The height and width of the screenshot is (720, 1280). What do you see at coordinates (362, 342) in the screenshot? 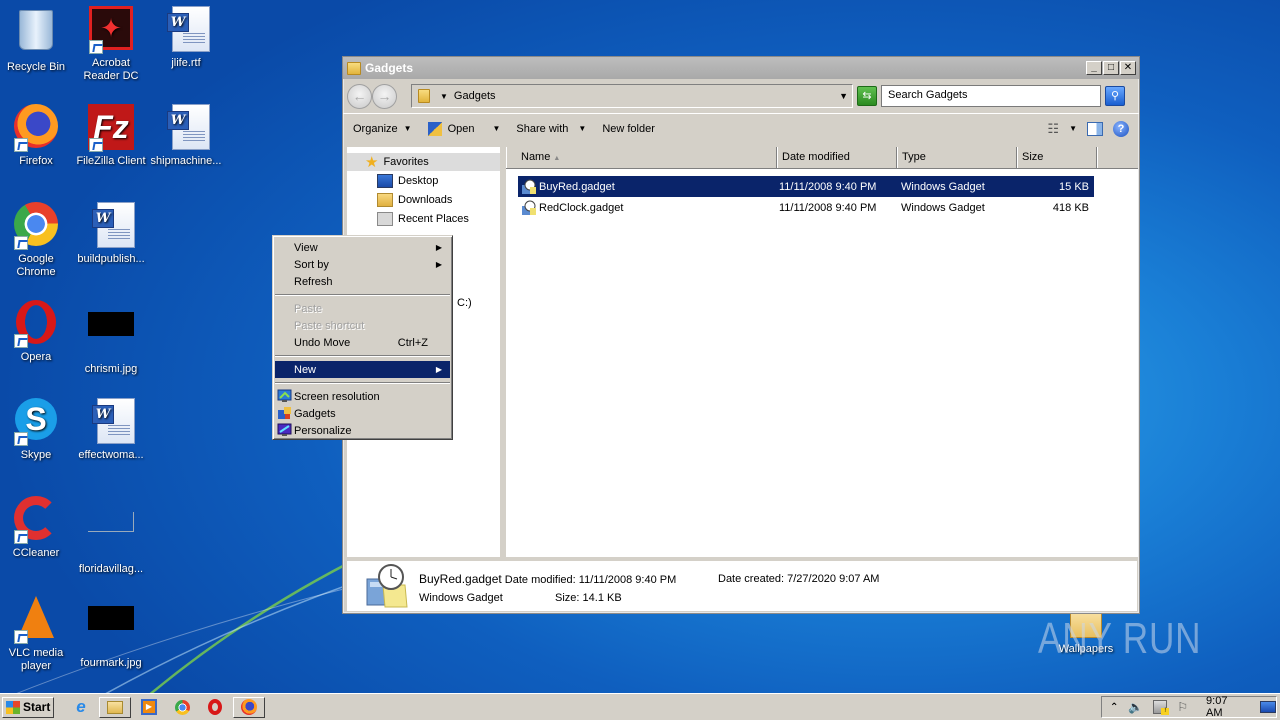
I see `menu-item-undo-move: Undo Move Ctrl+Z` at bounding box center [362, 342].